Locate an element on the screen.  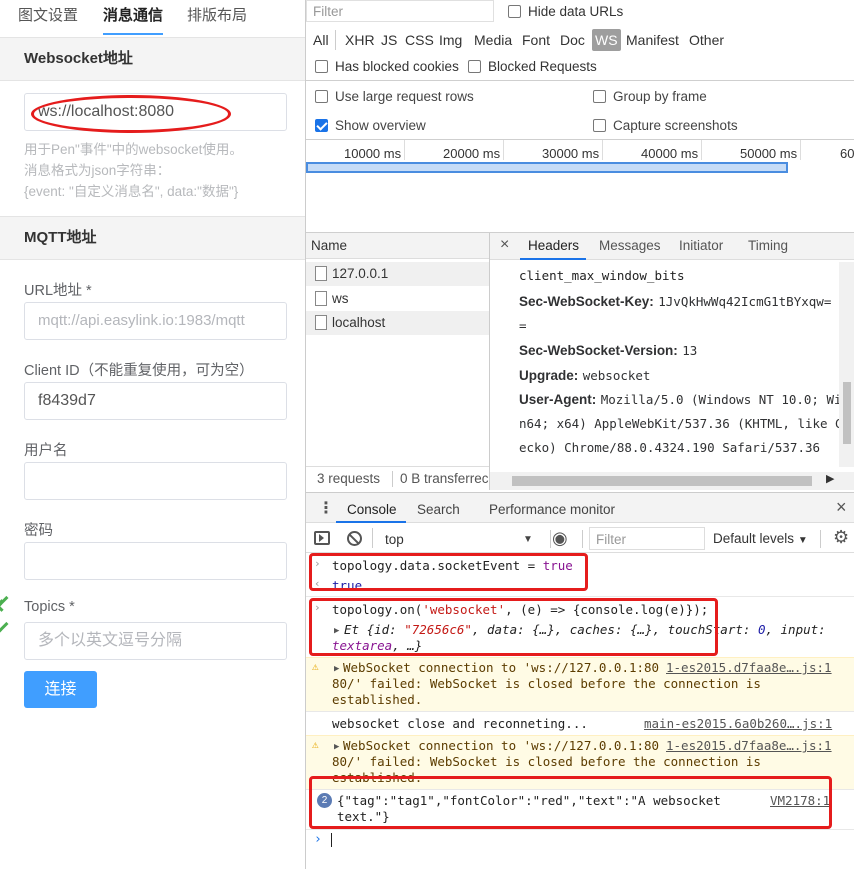
sidebar-toggle-icon is located at coordinates (322, 538).